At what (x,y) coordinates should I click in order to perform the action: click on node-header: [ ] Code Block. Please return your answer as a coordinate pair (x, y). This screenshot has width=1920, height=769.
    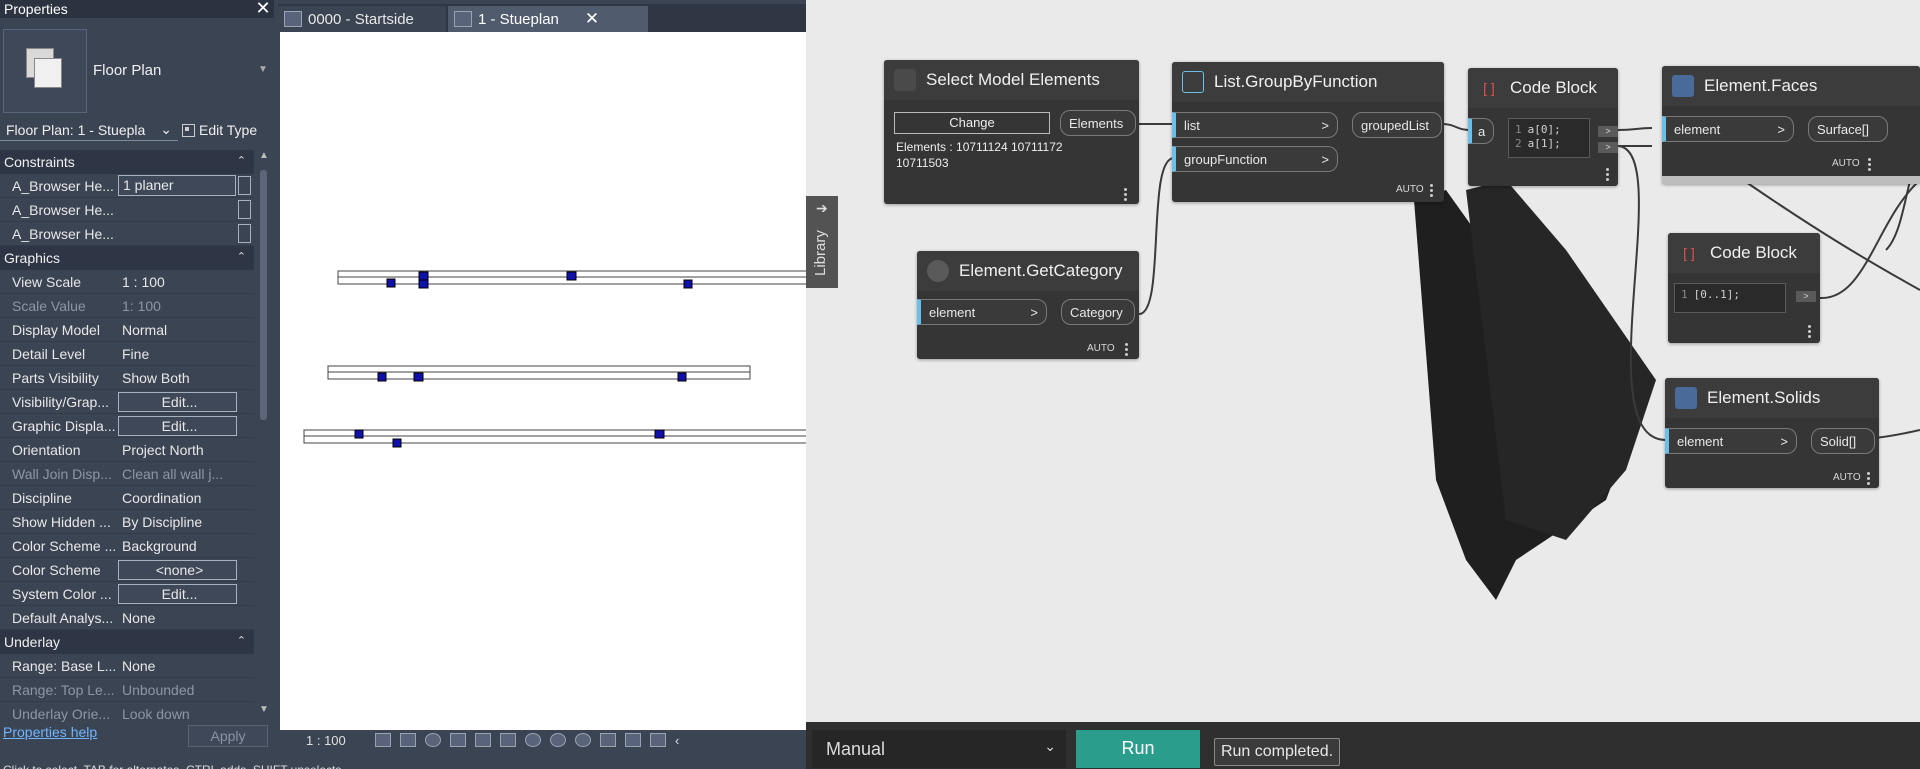
    Looking at the image, I should click on (1543, 88).